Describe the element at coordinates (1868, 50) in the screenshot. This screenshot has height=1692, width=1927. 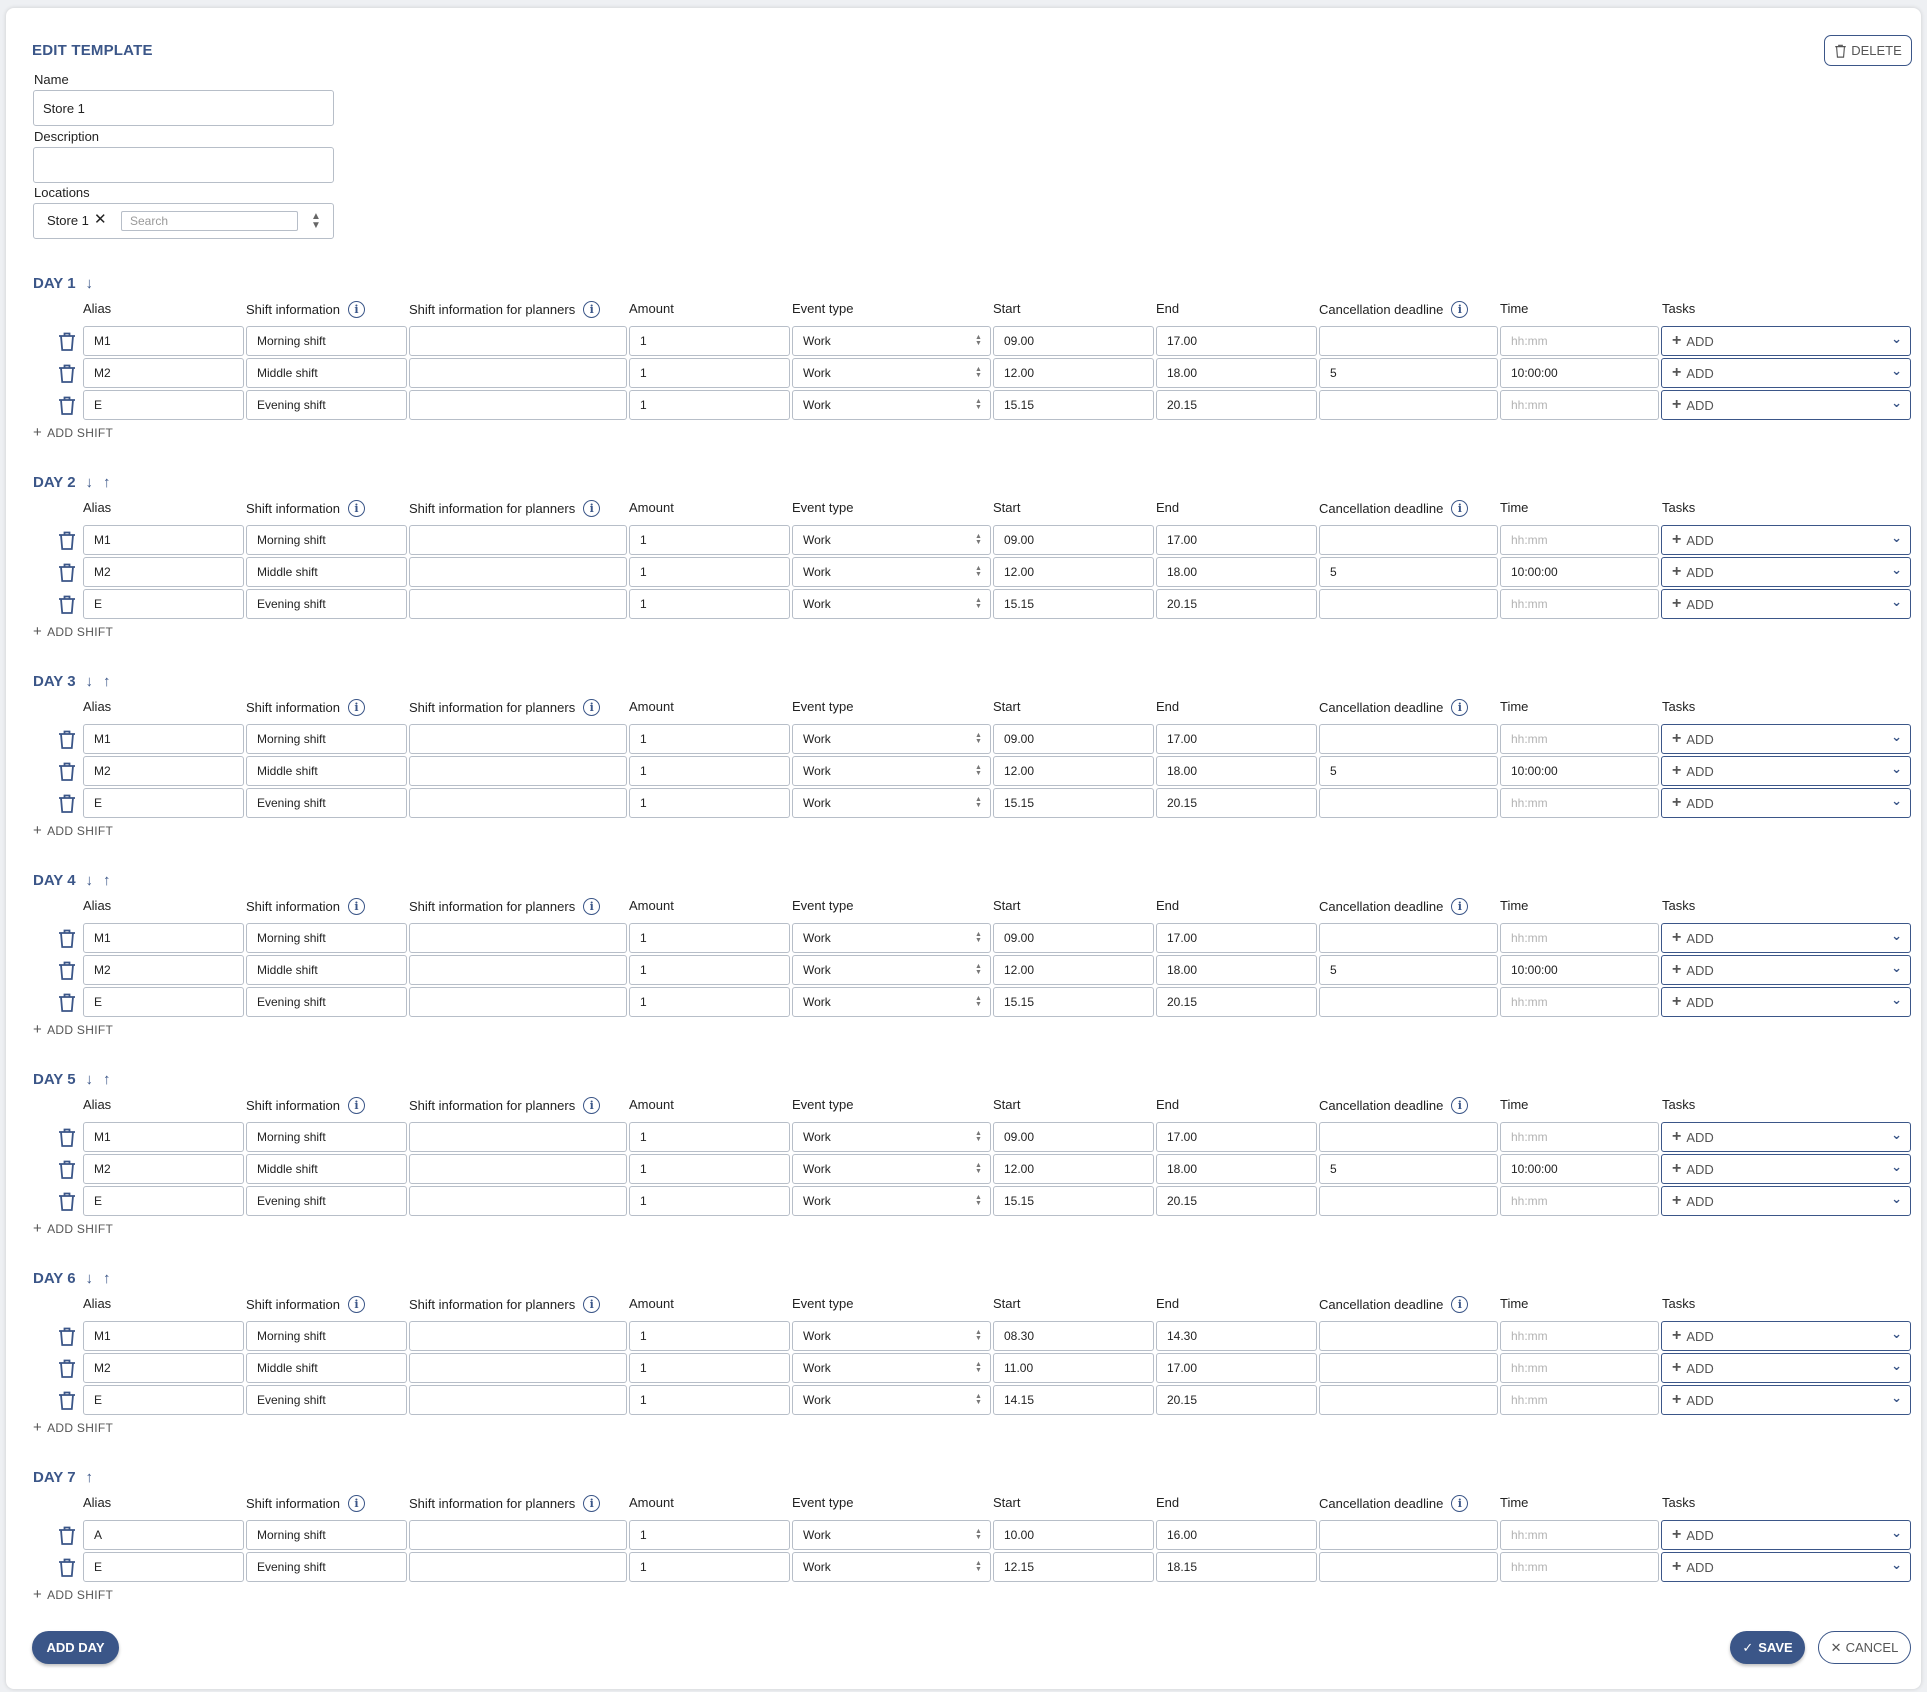
I see `delete-button: DELETE` at that location.